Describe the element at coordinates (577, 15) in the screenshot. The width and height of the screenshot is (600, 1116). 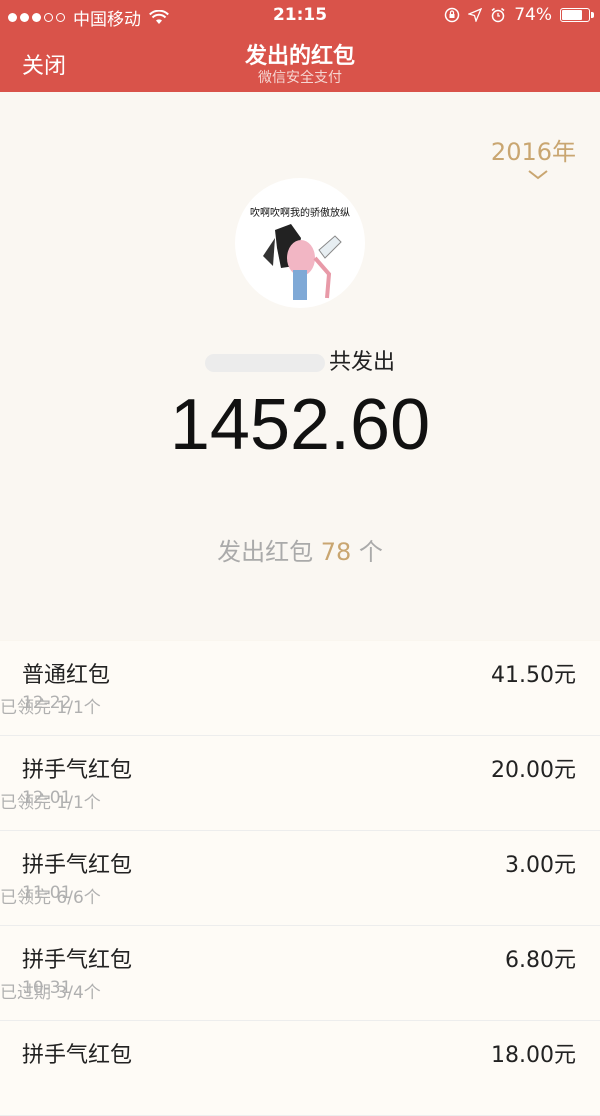
I see `battery-icon` at that location.